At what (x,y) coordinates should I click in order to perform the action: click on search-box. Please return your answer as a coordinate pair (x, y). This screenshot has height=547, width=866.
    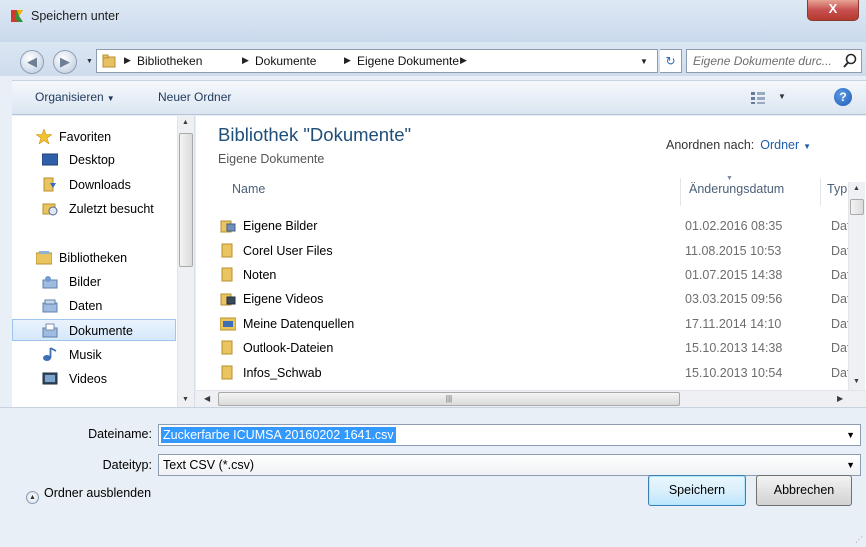
    Looking at the image, I should click on (774, 61).